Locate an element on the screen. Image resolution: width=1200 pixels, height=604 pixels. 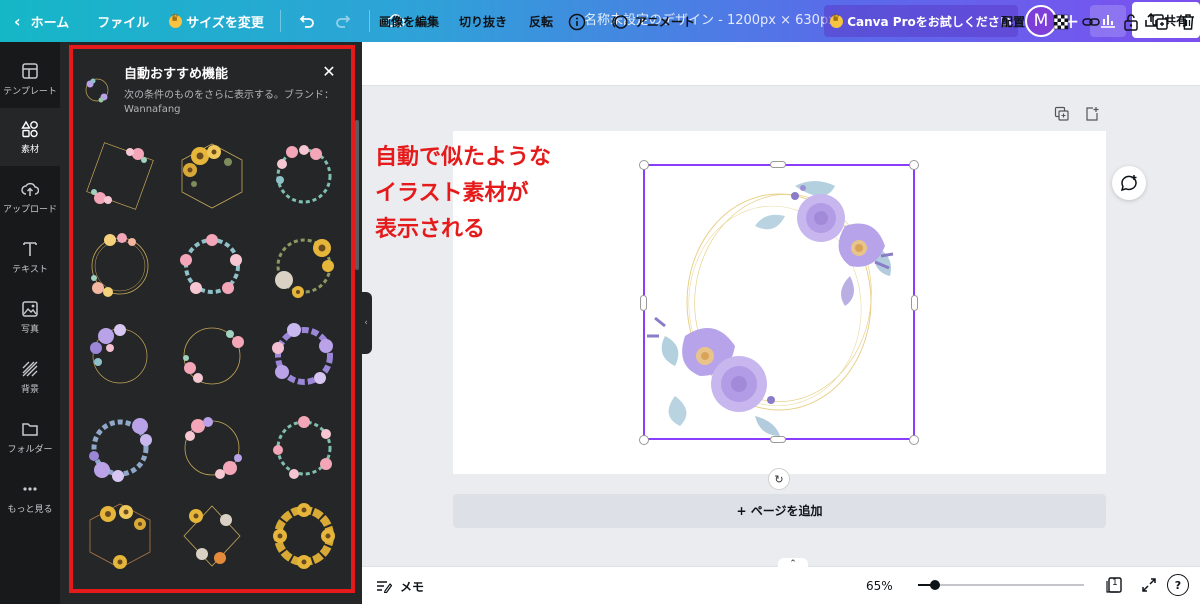
try-pro-label: Canva Proをお試しください is located at coordinates (929, 21).